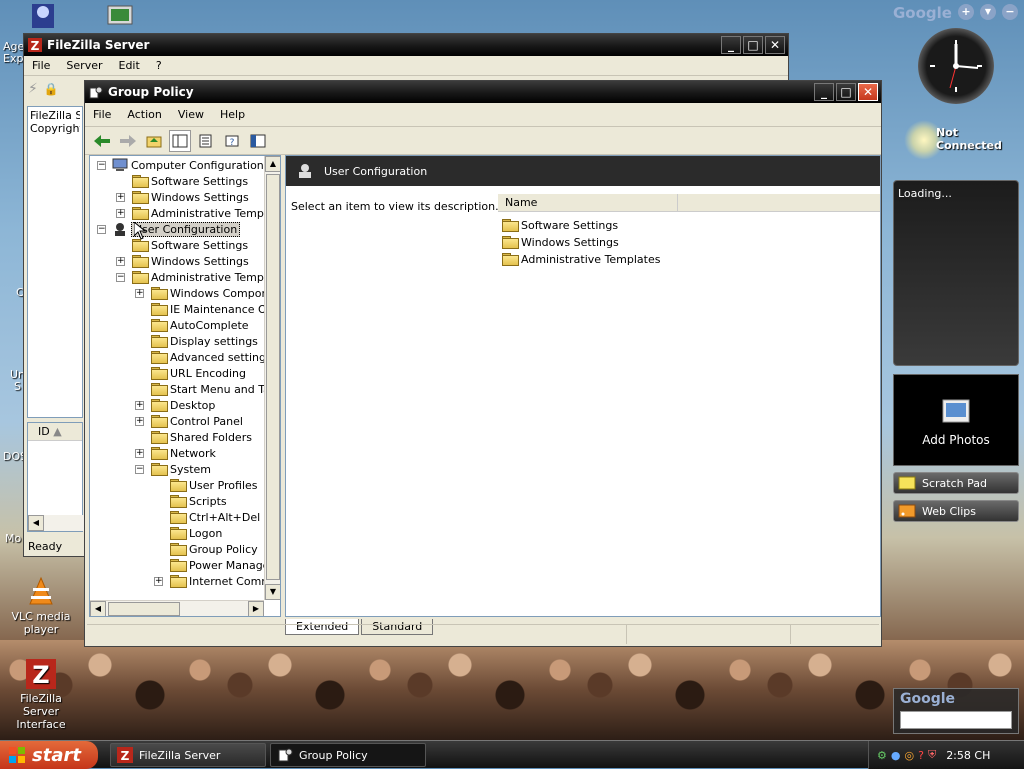 The width and height of the screenshot is (1024, 769). I want to click on lightning-icon: ⚡, so click(33, 89).